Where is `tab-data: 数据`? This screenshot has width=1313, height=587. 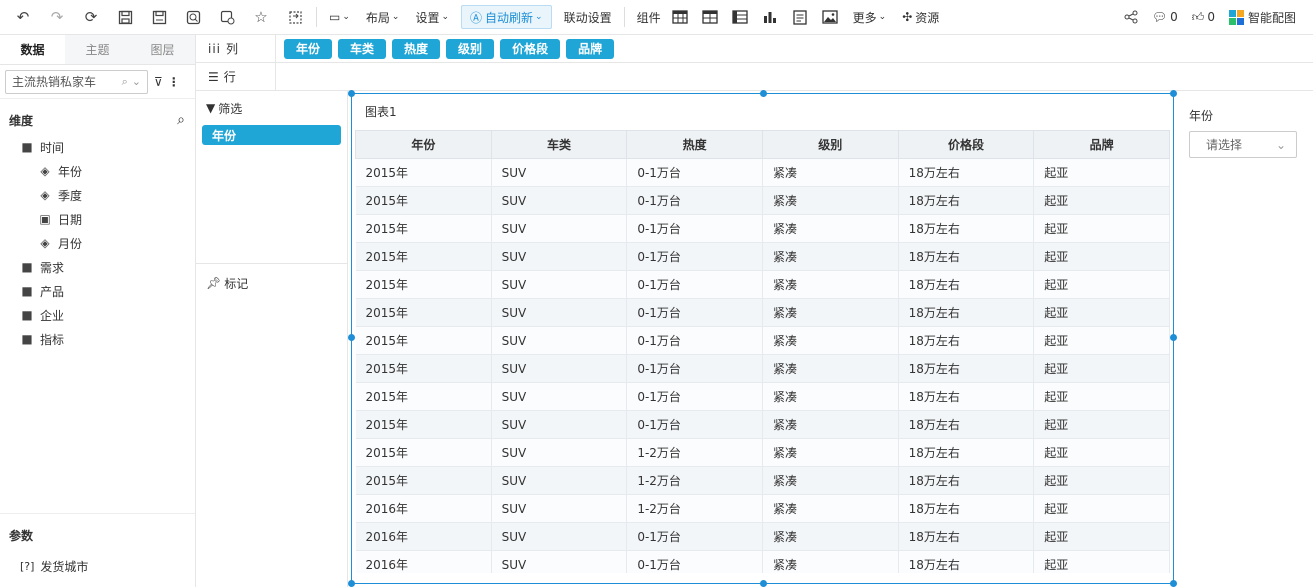 tab-data: 数据 is located at coordinates (32, 49).